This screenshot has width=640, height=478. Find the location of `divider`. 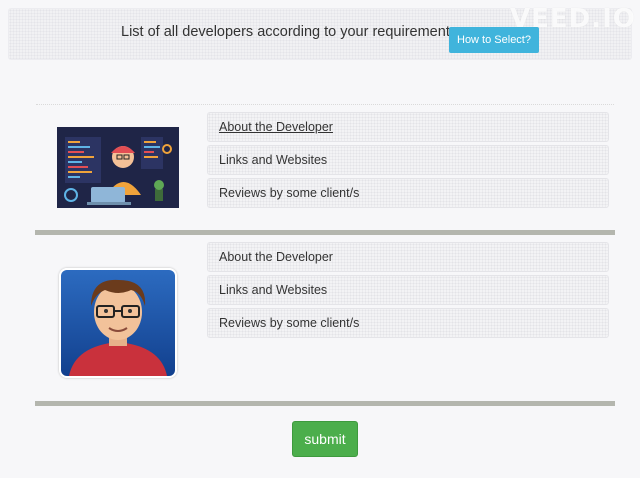

divider is located at coordinates (325, 104).